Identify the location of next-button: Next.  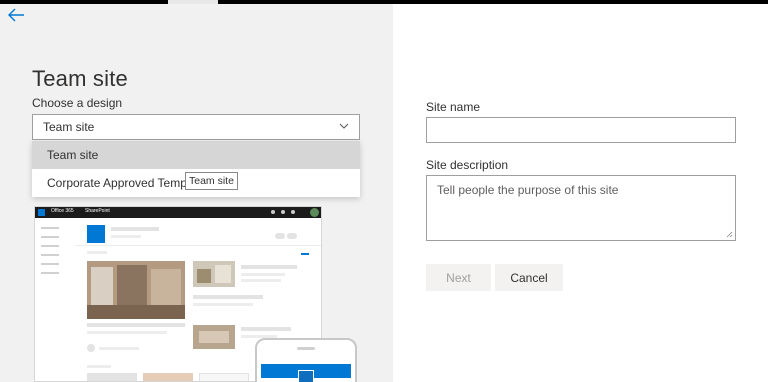
(458, 277).